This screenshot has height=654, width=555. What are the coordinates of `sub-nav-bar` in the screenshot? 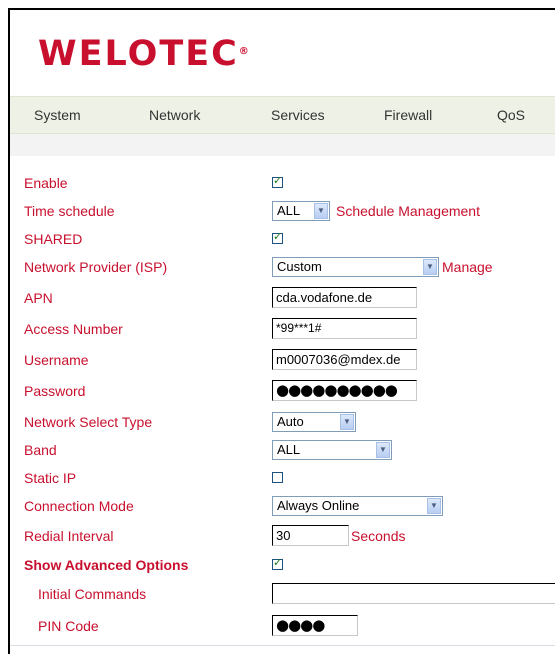 It's located at (282, 145).